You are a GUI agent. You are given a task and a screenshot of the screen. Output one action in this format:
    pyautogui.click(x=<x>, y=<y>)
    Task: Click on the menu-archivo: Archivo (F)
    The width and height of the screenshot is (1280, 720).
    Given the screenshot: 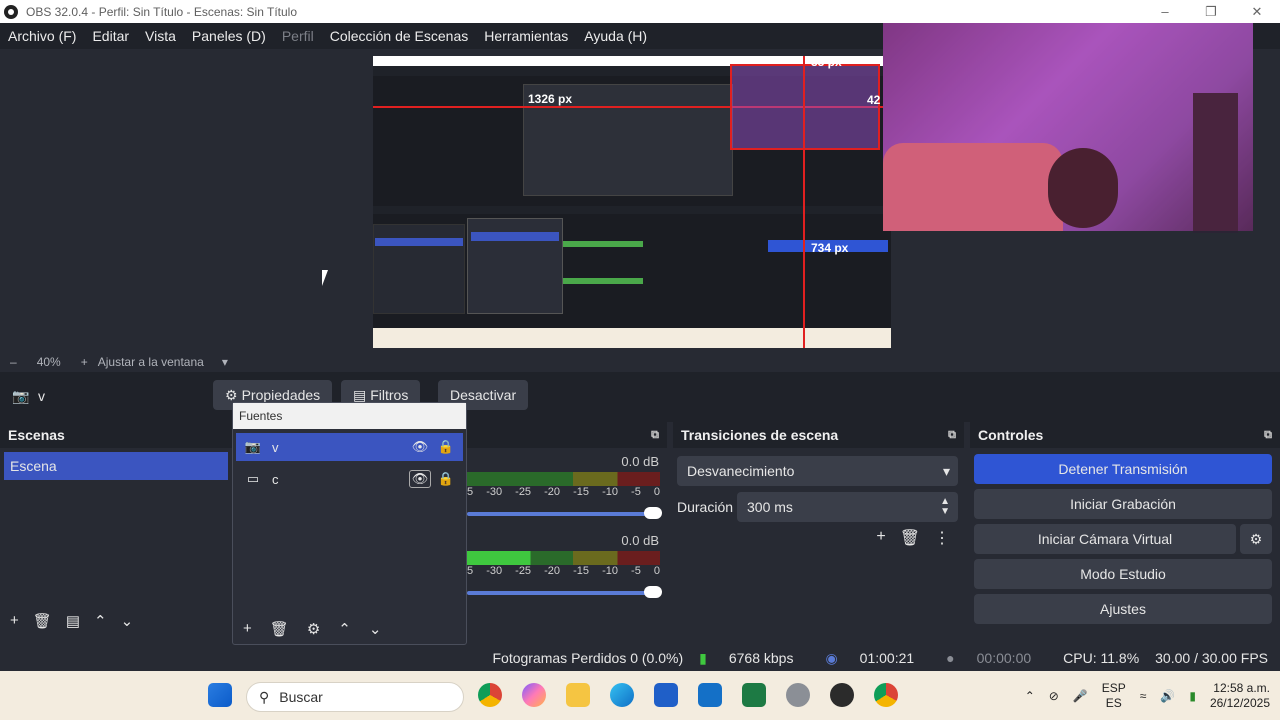 What is the action you would take?
    pyautogui.click(x=42, y=36)
    